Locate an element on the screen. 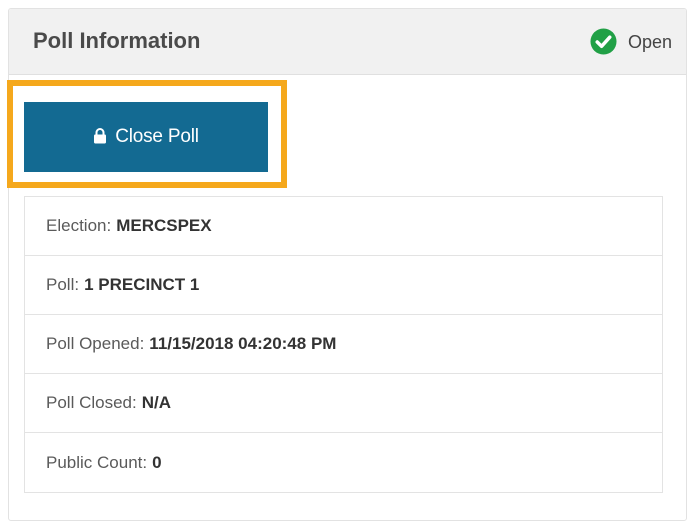  poll-label: Poll: is located at coordinates (63, 284).